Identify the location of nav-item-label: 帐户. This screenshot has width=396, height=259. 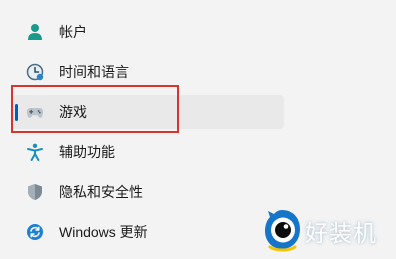
(73, 32).